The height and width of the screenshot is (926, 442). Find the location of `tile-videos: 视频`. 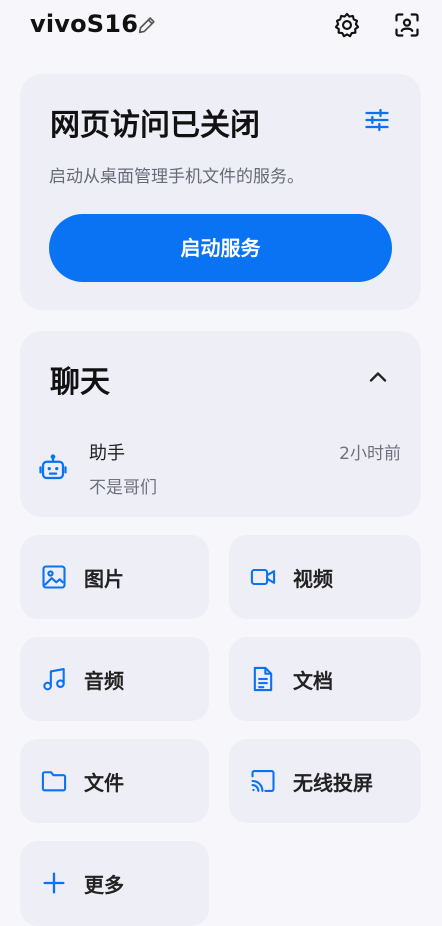

tile-videos: 视频 is located at coordinates (325, 577).